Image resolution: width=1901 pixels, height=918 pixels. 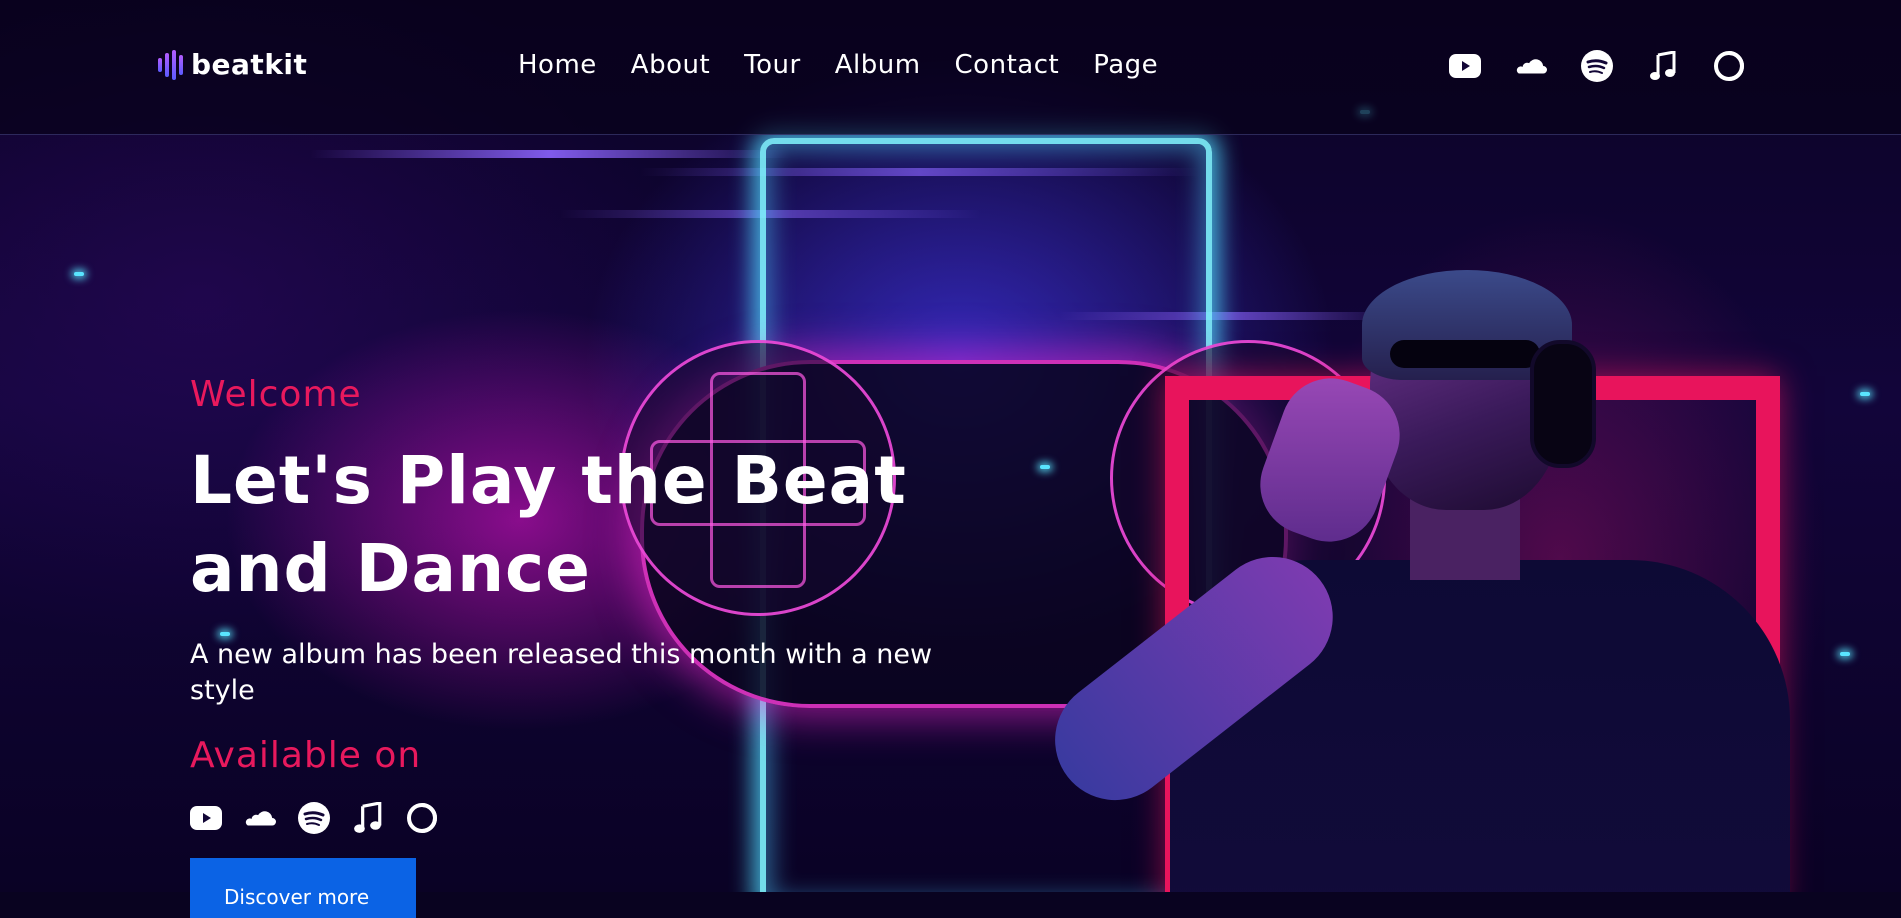 What do you see at coordinates (1465, 354) in the screenshot?
I see `person-sunglasses` at bounding box center [1465, 354].